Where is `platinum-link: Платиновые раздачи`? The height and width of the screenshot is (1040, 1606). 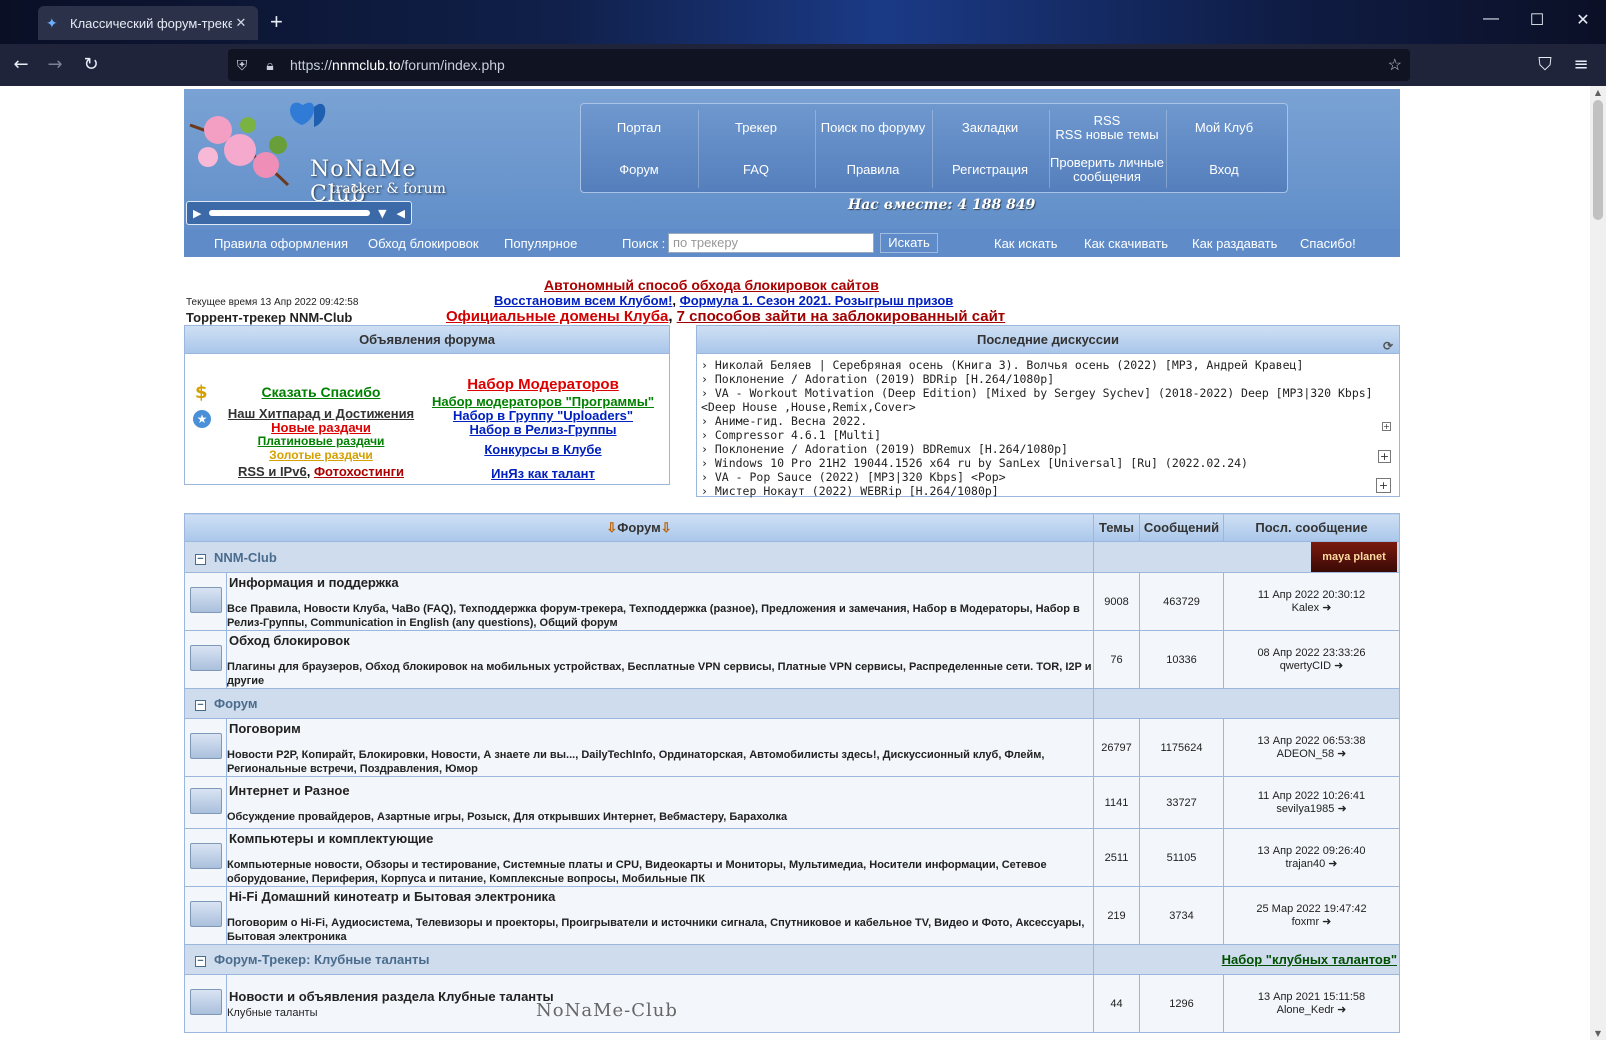
platinum-link: Платиновые раздачи is located at coordinates (321, 441).